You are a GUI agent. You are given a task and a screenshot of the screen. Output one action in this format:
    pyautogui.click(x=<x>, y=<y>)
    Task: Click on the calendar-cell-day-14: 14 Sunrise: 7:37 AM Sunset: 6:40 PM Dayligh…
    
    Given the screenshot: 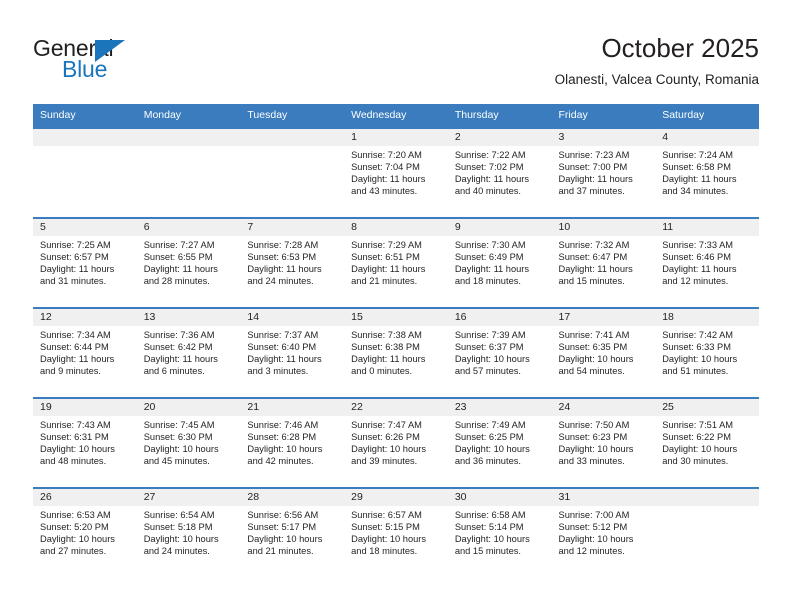 What is the action you would take?
    pyautogui.click(x=292, y=352)
    